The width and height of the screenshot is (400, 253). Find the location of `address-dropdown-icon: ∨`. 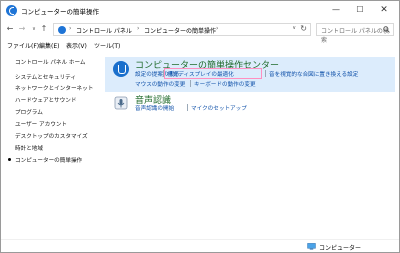

address-dropdown-icon: ∨ is located at coordinates (294, 28).